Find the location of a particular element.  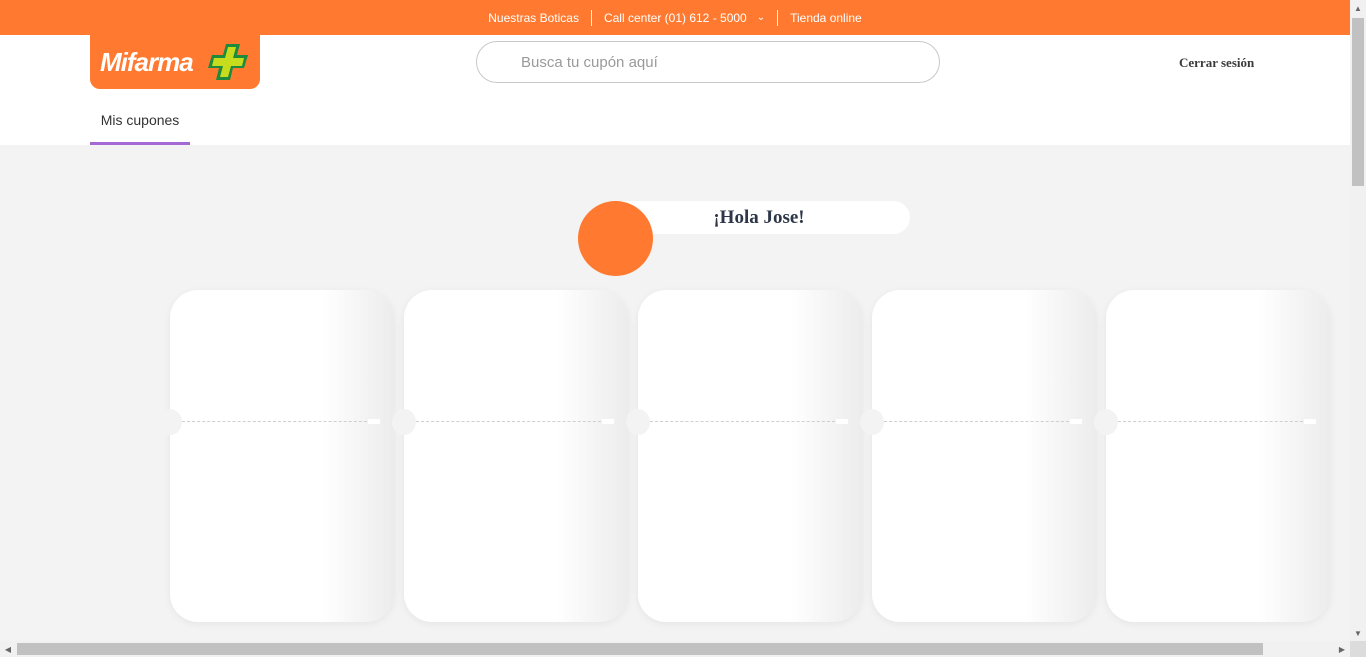

scroll-up-icon: ▲ is located at coordinates (1358, 8).